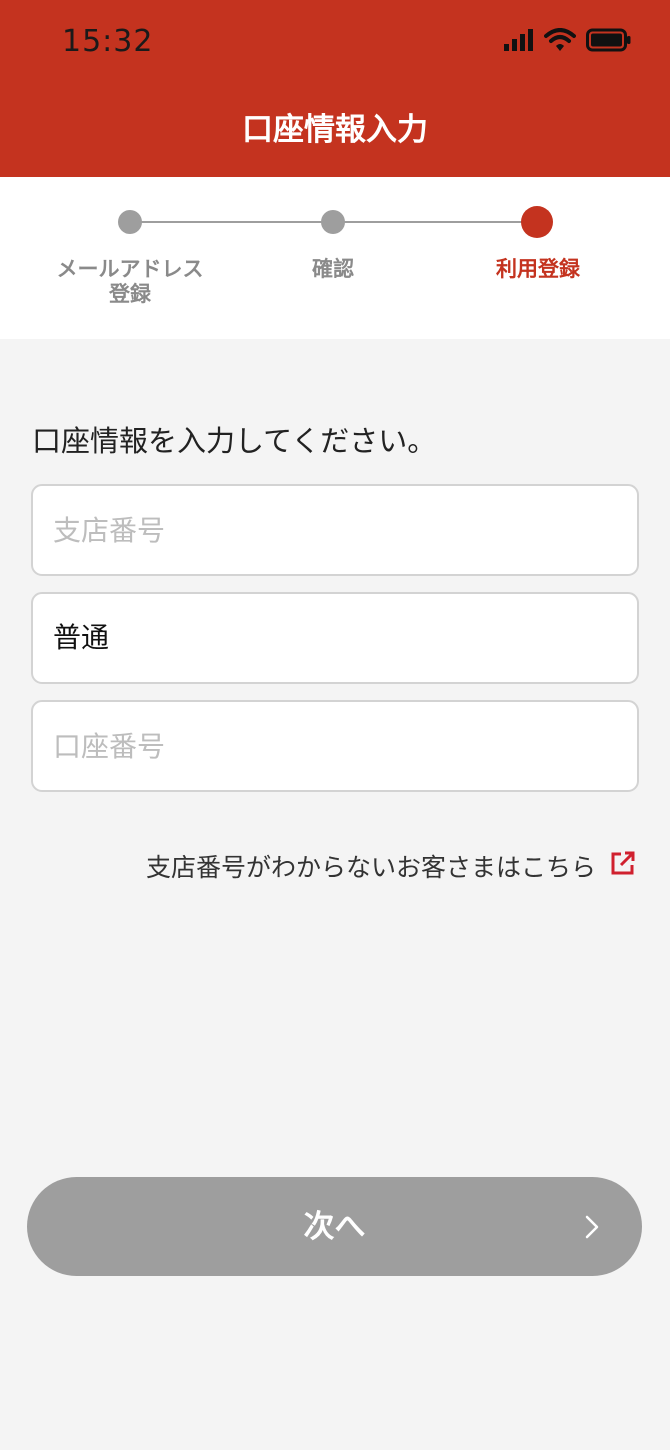 The height and width of the screenshot is (1450, 670). I want to click on account-type-value: 普通, so click(81, 637).